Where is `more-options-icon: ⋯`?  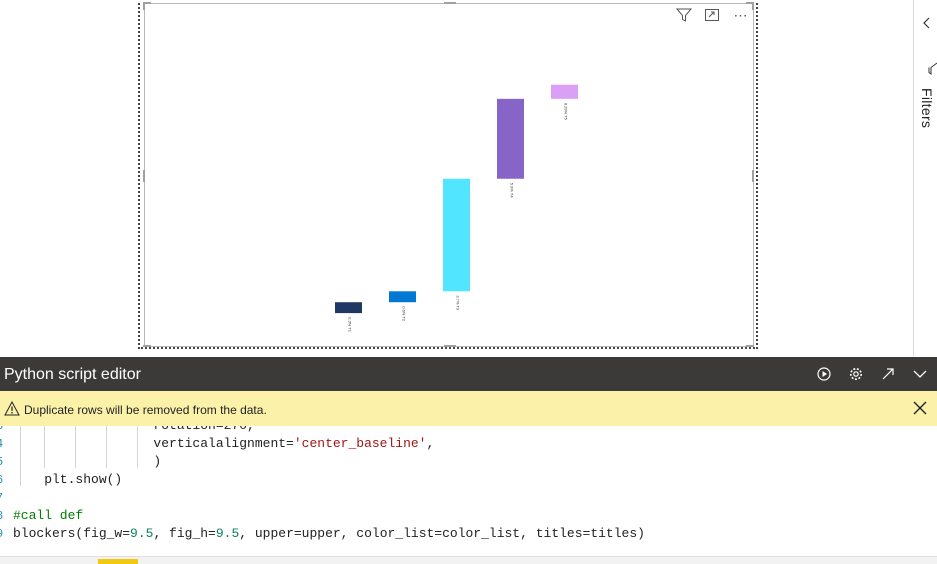
more-options-icon: ⋯ is located at coordinates (740, 14).